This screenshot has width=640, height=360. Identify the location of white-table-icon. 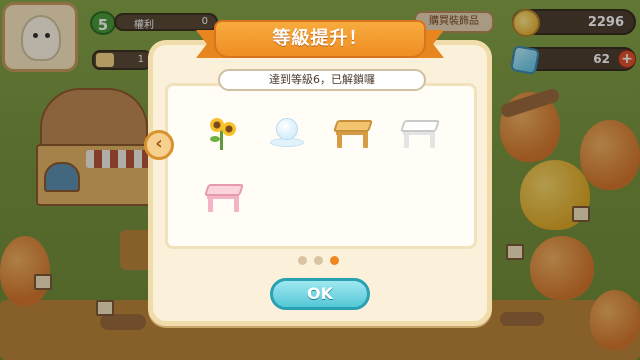
(420, 134).